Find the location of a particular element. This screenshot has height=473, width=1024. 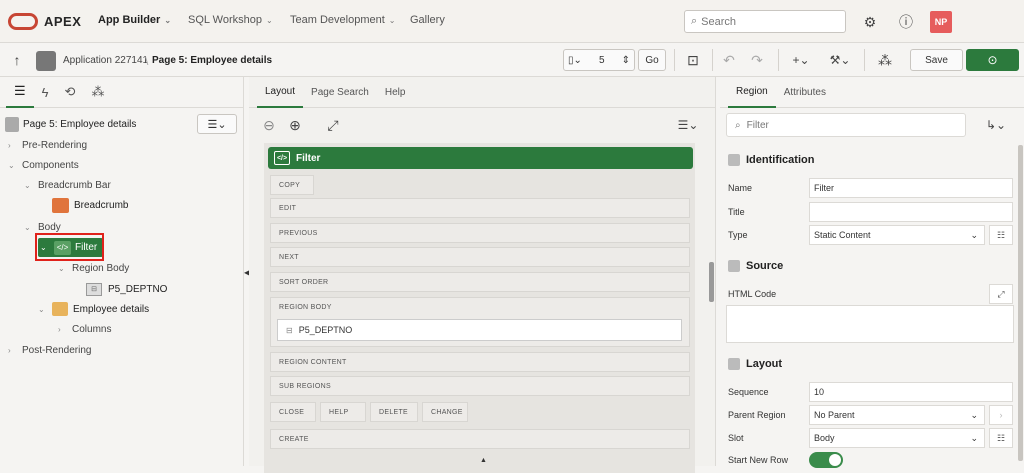

slot-delete: DELETE is located at coordinates (394, 412).